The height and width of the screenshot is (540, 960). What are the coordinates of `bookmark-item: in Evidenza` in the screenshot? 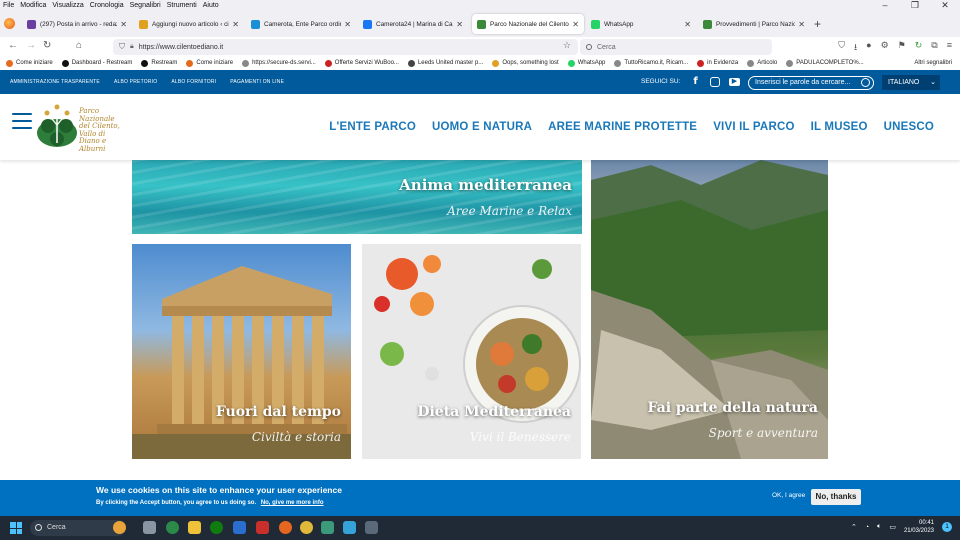 It's located at (717, 63).